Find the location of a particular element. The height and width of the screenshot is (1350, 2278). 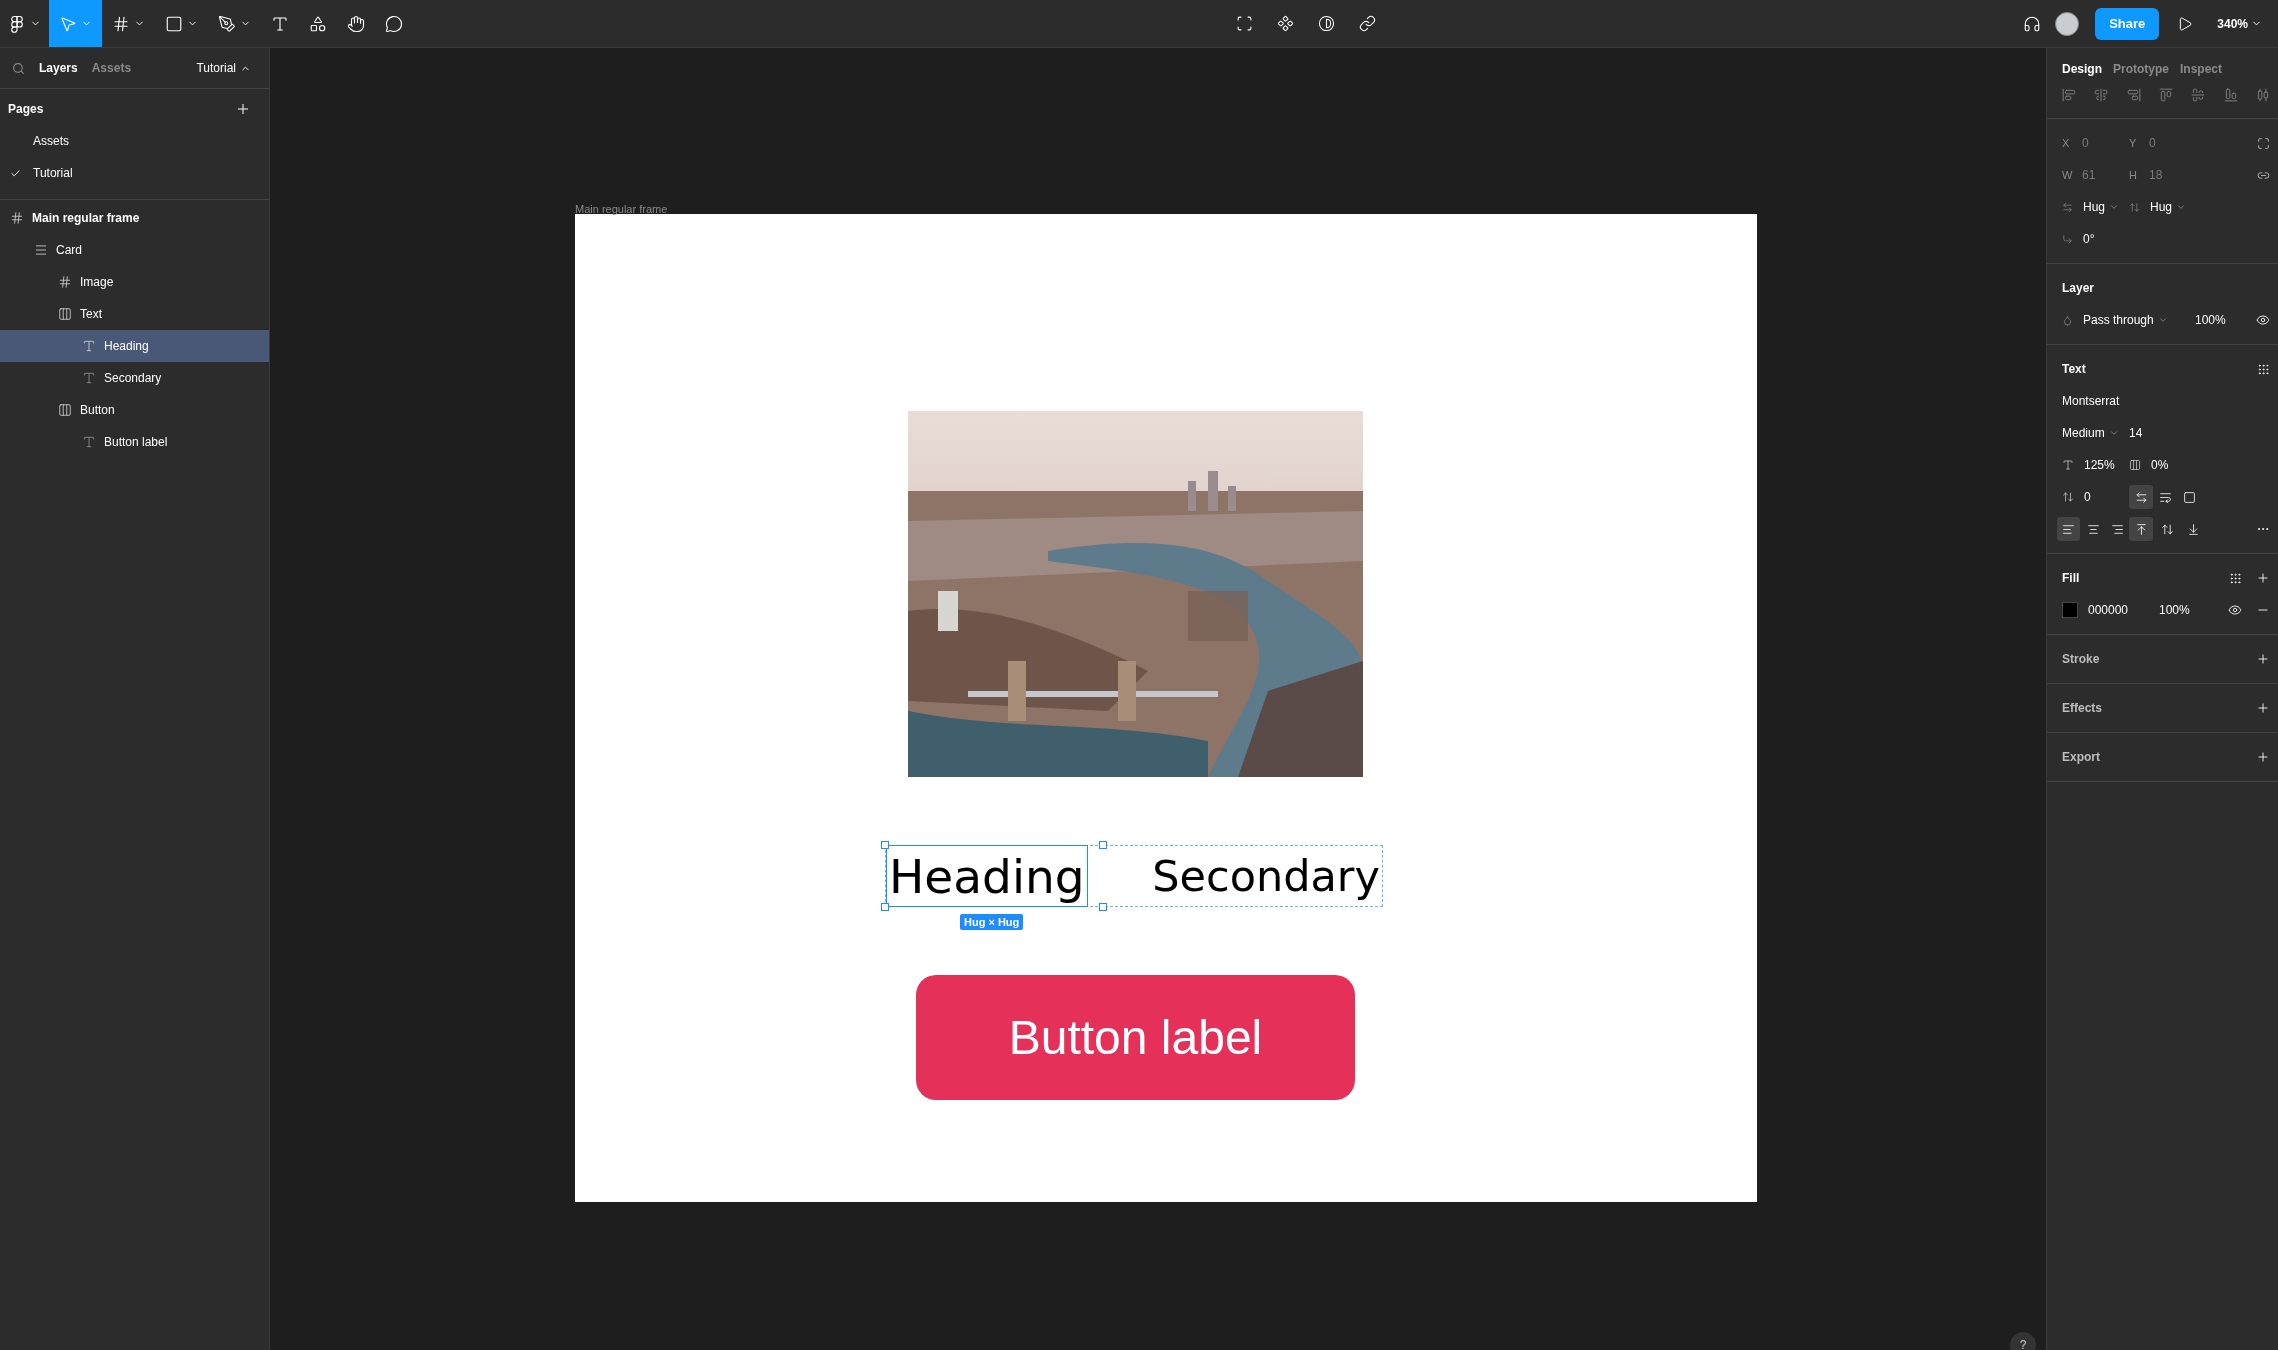

page-item: Tutorial is located at coordinates (134, 173).